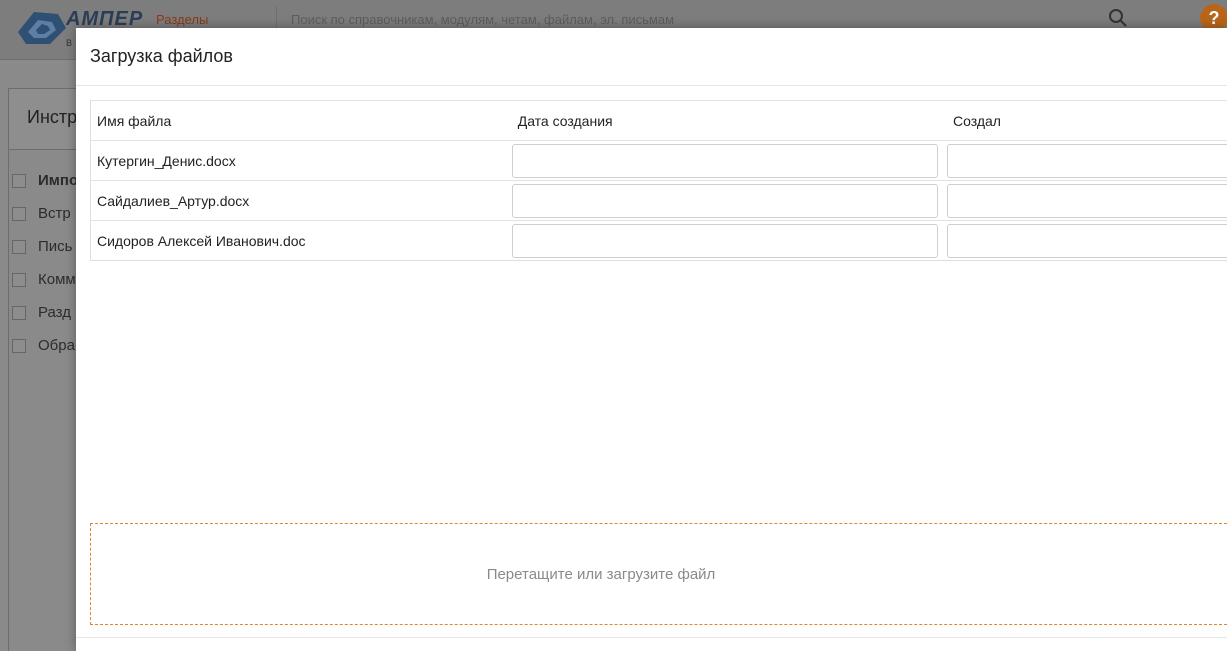 This screenshot has height=651, width=1227. What do you see at coordinates (161, 56) in the screenshot?
I see `modal-title: Загрузка файлов` at bounding box center [161, 56].